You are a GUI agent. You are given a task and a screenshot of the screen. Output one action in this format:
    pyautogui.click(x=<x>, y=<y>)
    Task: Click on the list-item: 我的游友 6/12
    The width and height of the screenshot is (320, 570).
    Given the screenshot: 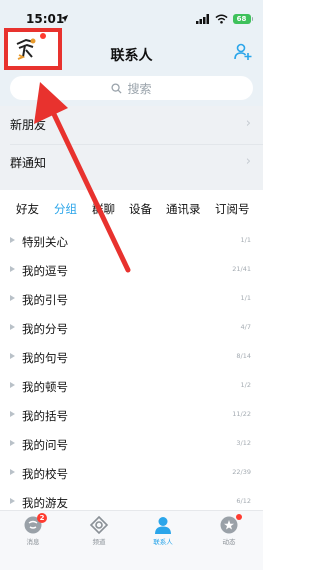 What is the action you would take?
    pyautogui.click(x=131, y=498)
    